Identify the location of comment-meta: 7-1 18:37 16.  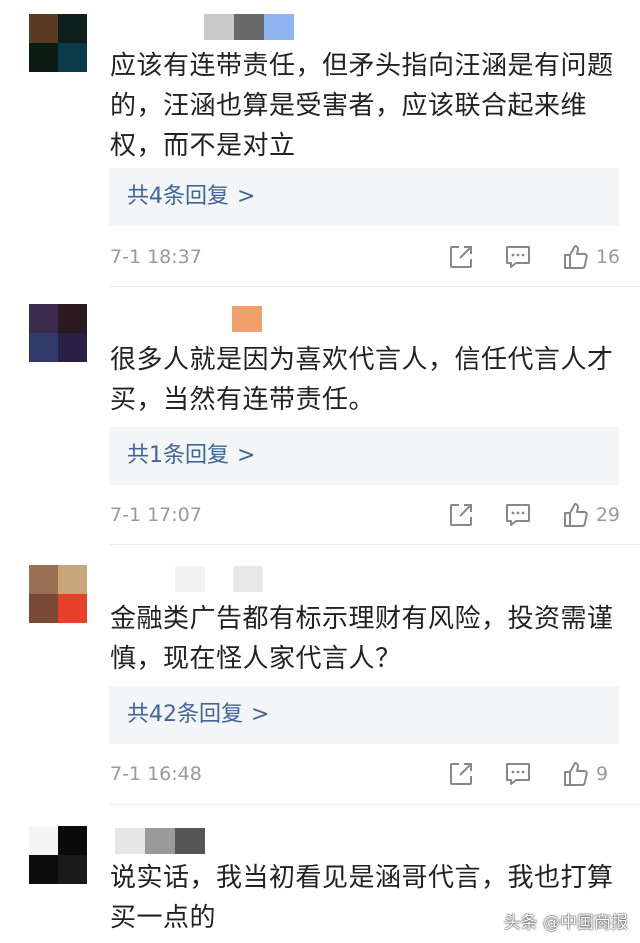
(365, 257).